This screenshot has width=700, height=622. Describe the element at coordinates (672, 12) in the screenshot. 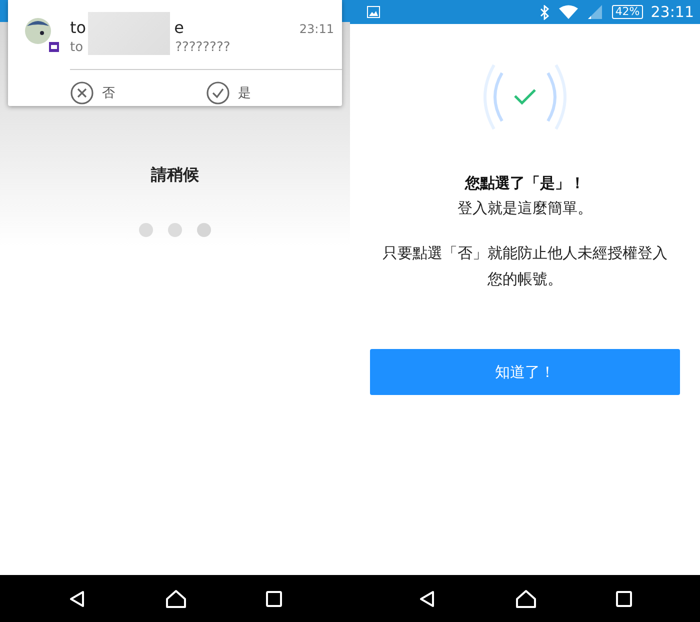

I see `status-time: 23:11` at that location.